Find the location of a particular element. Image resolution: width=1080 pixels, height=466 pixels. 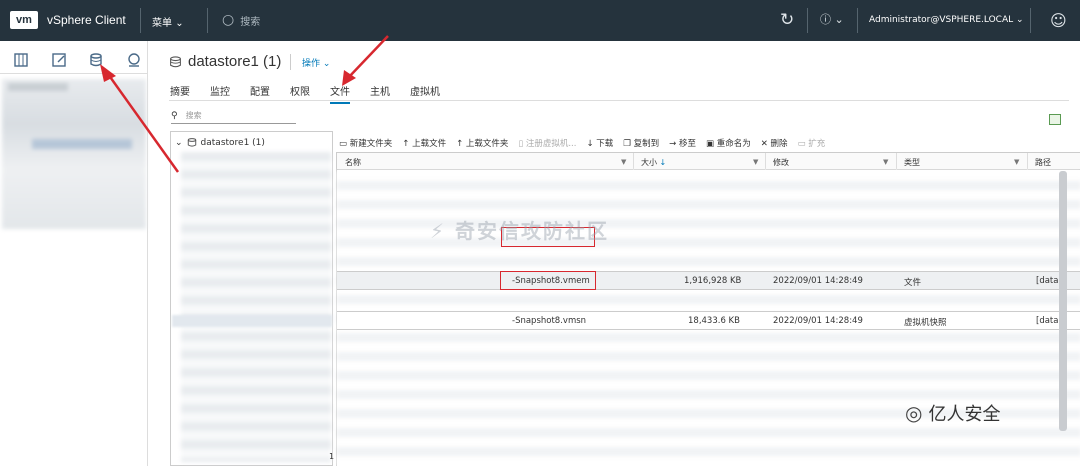

brand-name: 亿人安全 is located at coordinates (964, 414).